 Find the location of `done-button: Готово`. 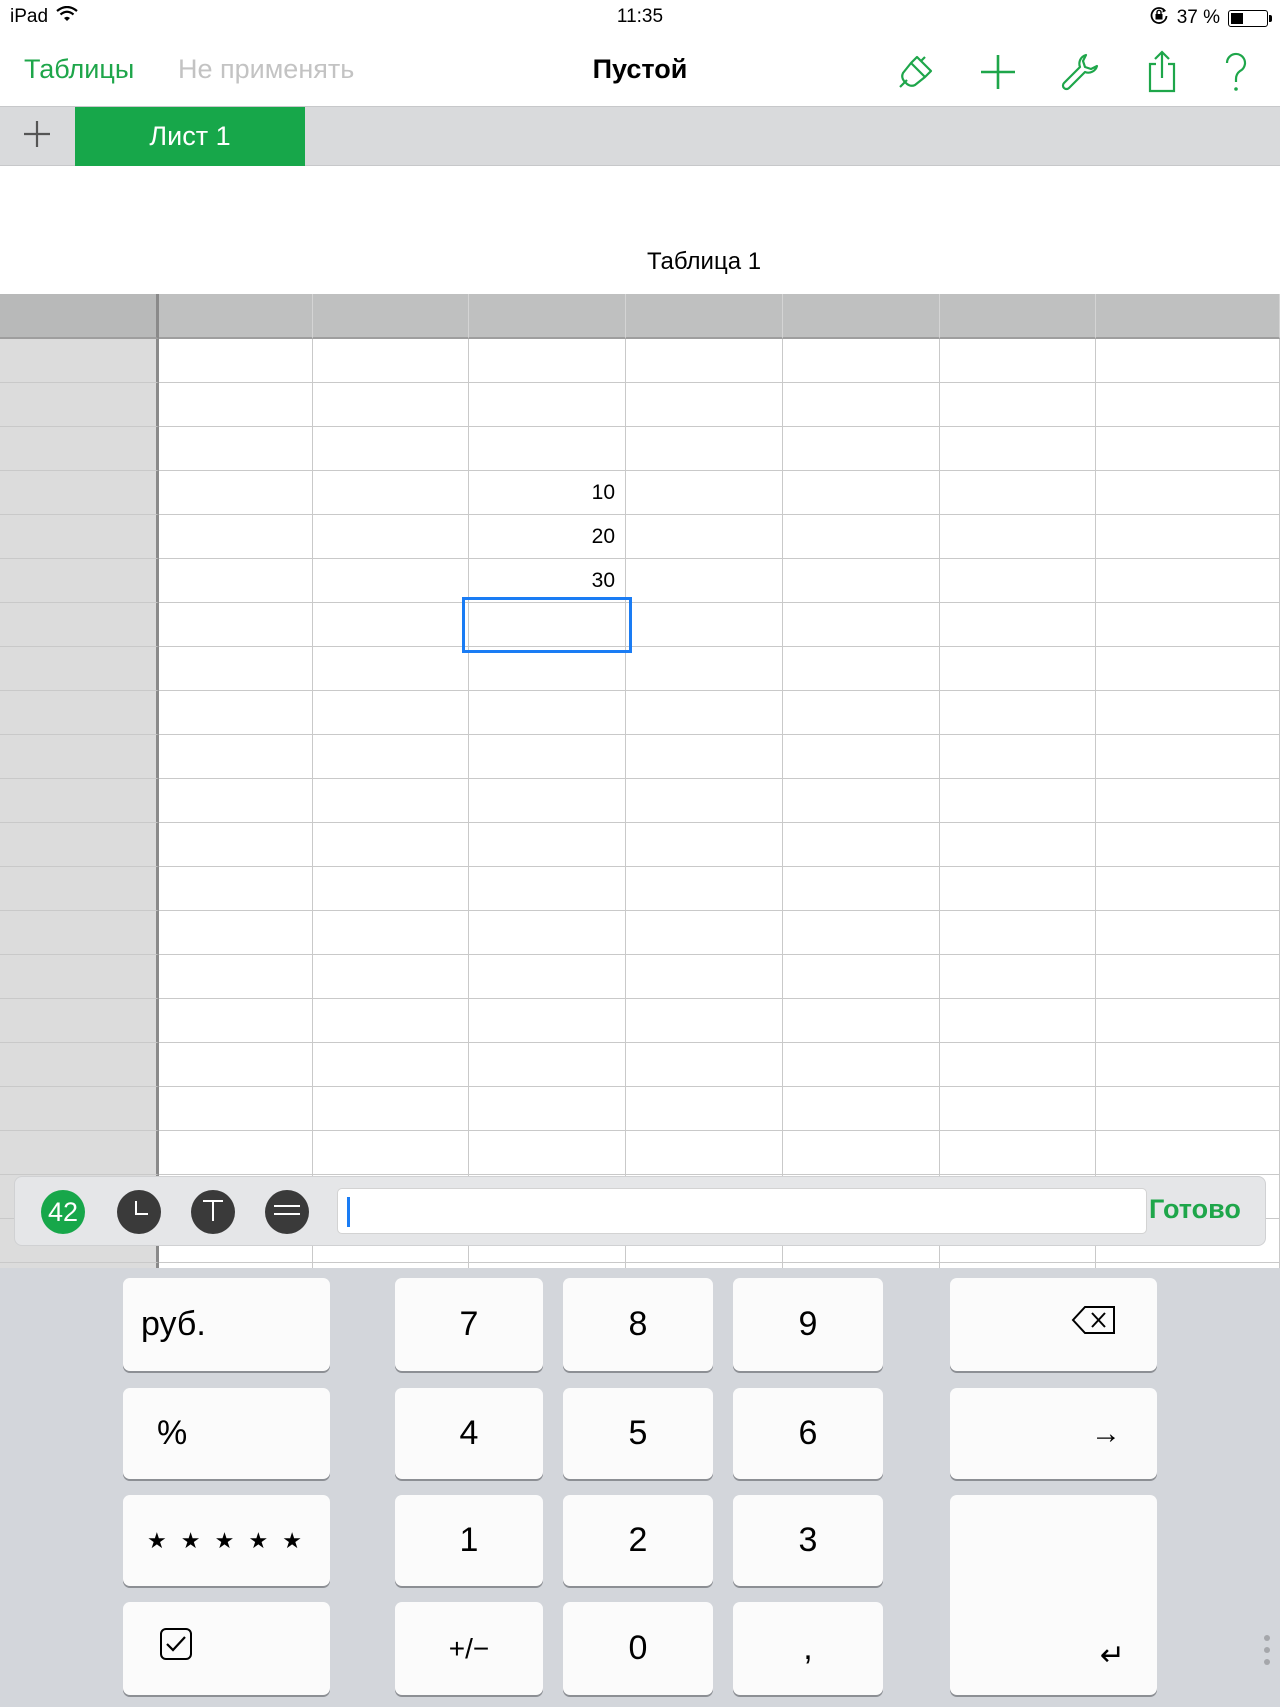

done-button: Готово is located at coordinates (1195, 1209).